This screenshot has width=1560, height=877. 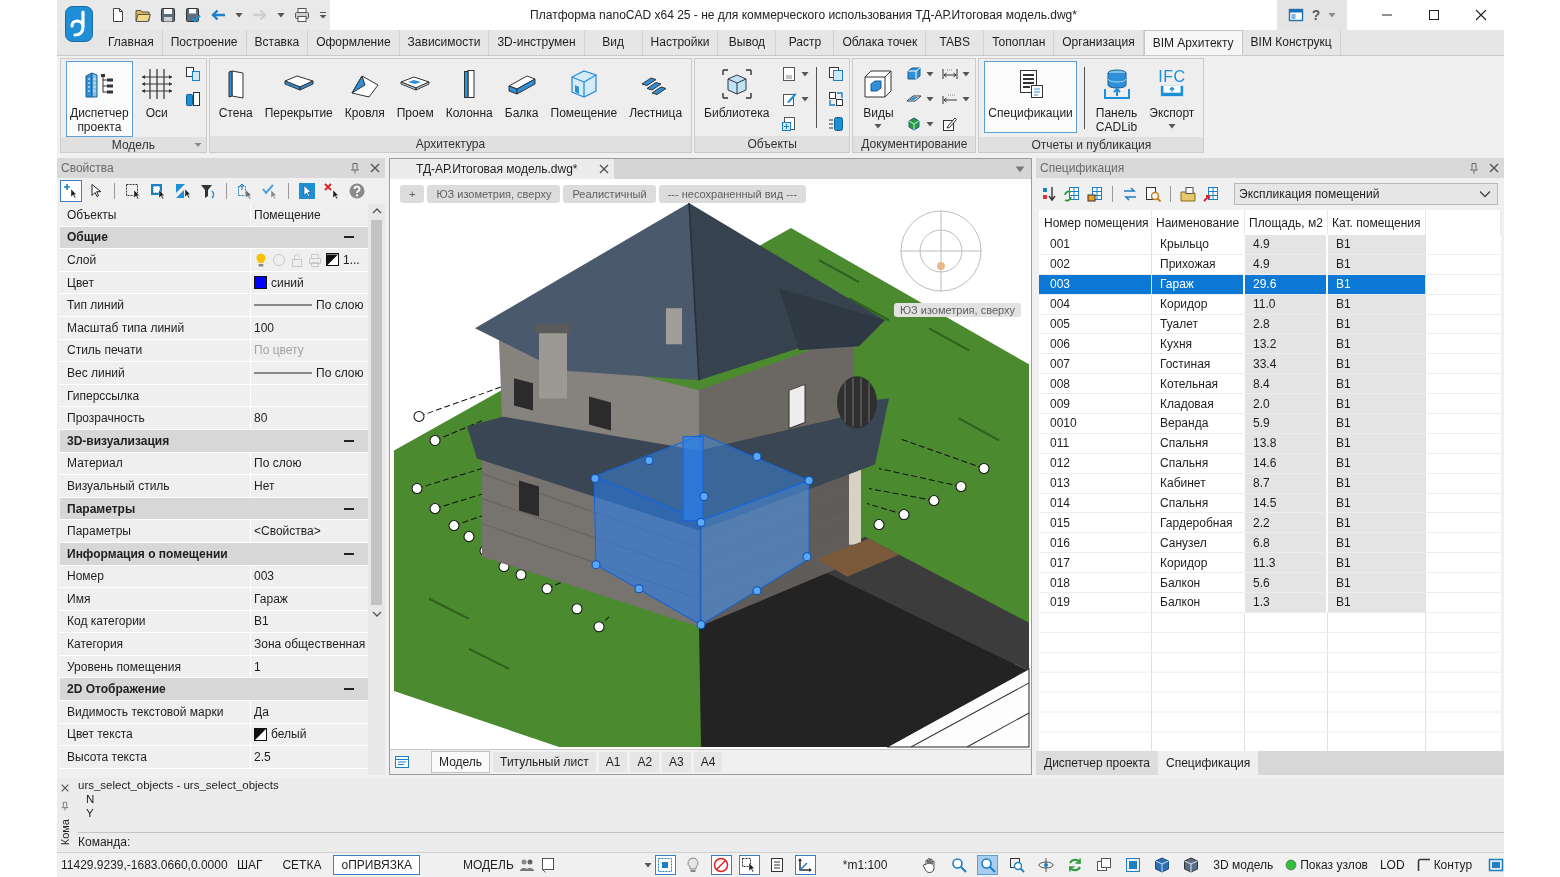 What do you see at coordinates (676, 762) in the screenshot?
I see `layout-tab: A3` at bounding box center [676, 762].